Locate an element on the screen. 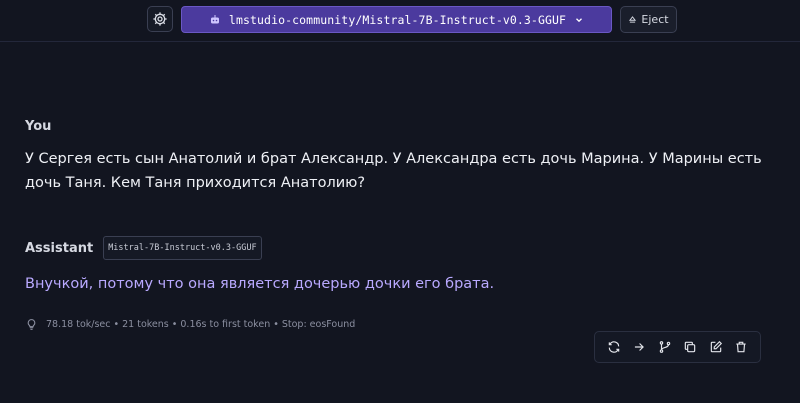 The height and width of the screenshot is (403, 800). gear-icon is located at coordinates (160, 19).